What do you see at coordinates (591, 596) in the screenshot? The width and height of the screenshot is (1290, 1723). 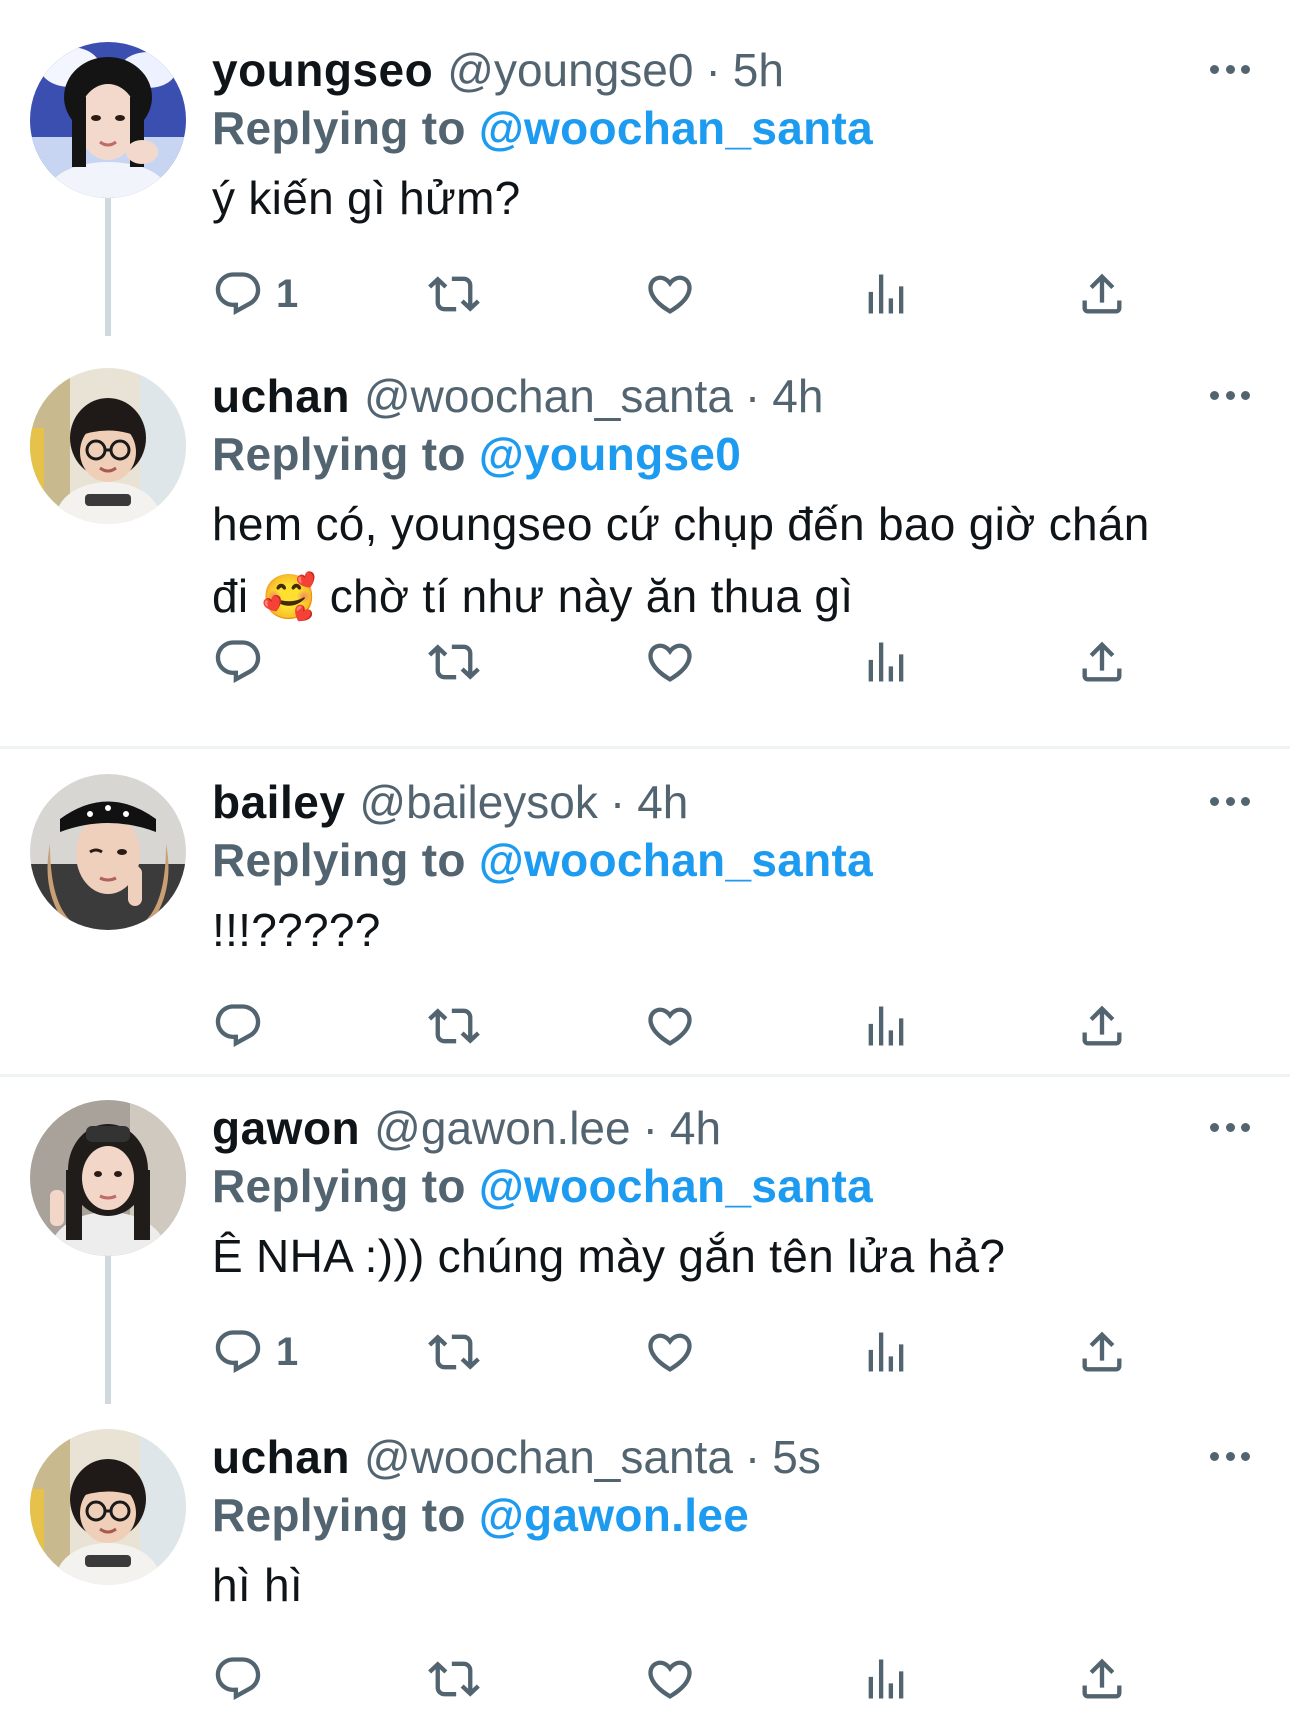 I see `tweet-text-fragment: chờ tí như này ăn thua gì` at bounding box center [591, 596].